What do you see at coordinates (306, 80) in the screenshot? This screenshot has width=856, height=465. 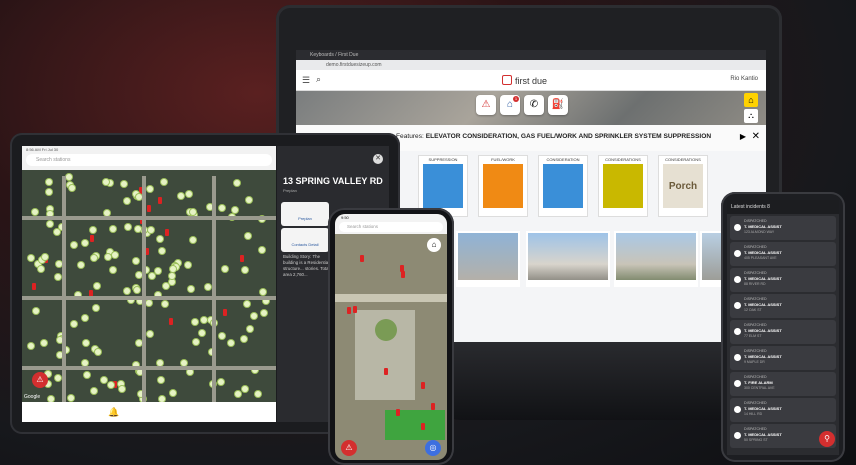 I see `menu-icon: ☰` at bounding box center [306, 80].